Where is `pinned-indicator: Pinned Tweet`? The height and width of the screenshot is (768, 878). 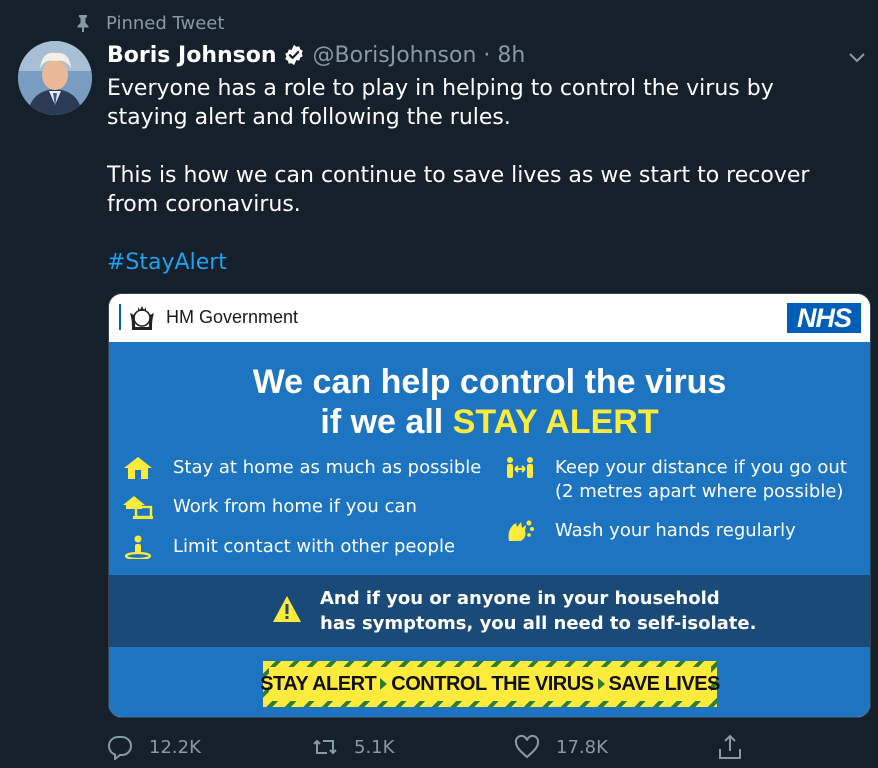 pinned-indicator: Pinned Tweet is located at coordinates (149, 23).